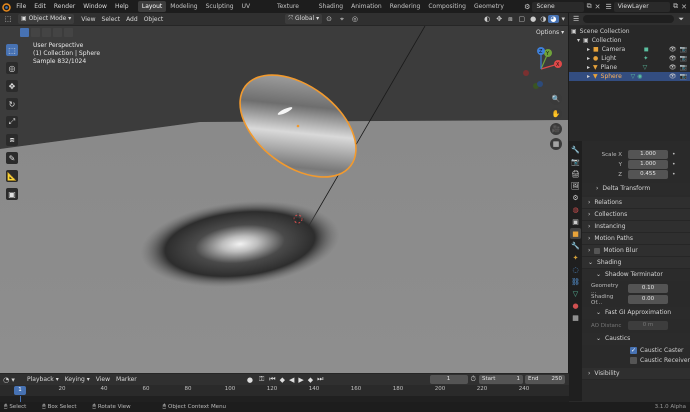 Image resolution: width=690 pixels, height=412 pixels. What do you see at coordinates (12, 104) in the screenshot?
I see `rotate-tool-icon: ↻` at bounding box center [12, 104].